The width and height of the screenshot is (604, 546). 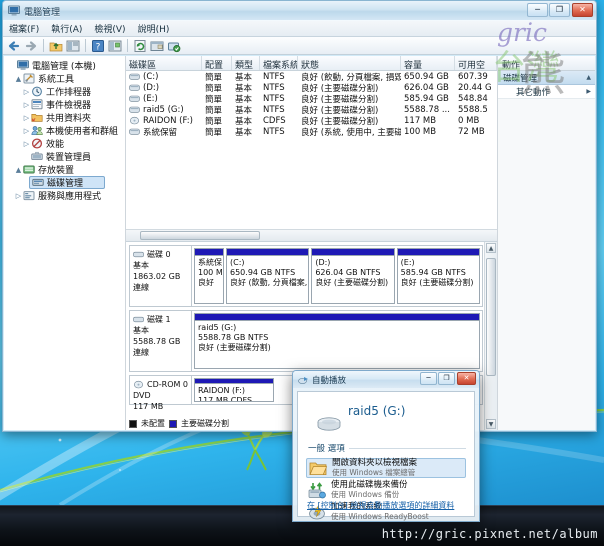 What do you see at coordinates (588, 77) in the screenshot?
I see `chevron-up-icon: ▲` at bounding box center [588, 77].